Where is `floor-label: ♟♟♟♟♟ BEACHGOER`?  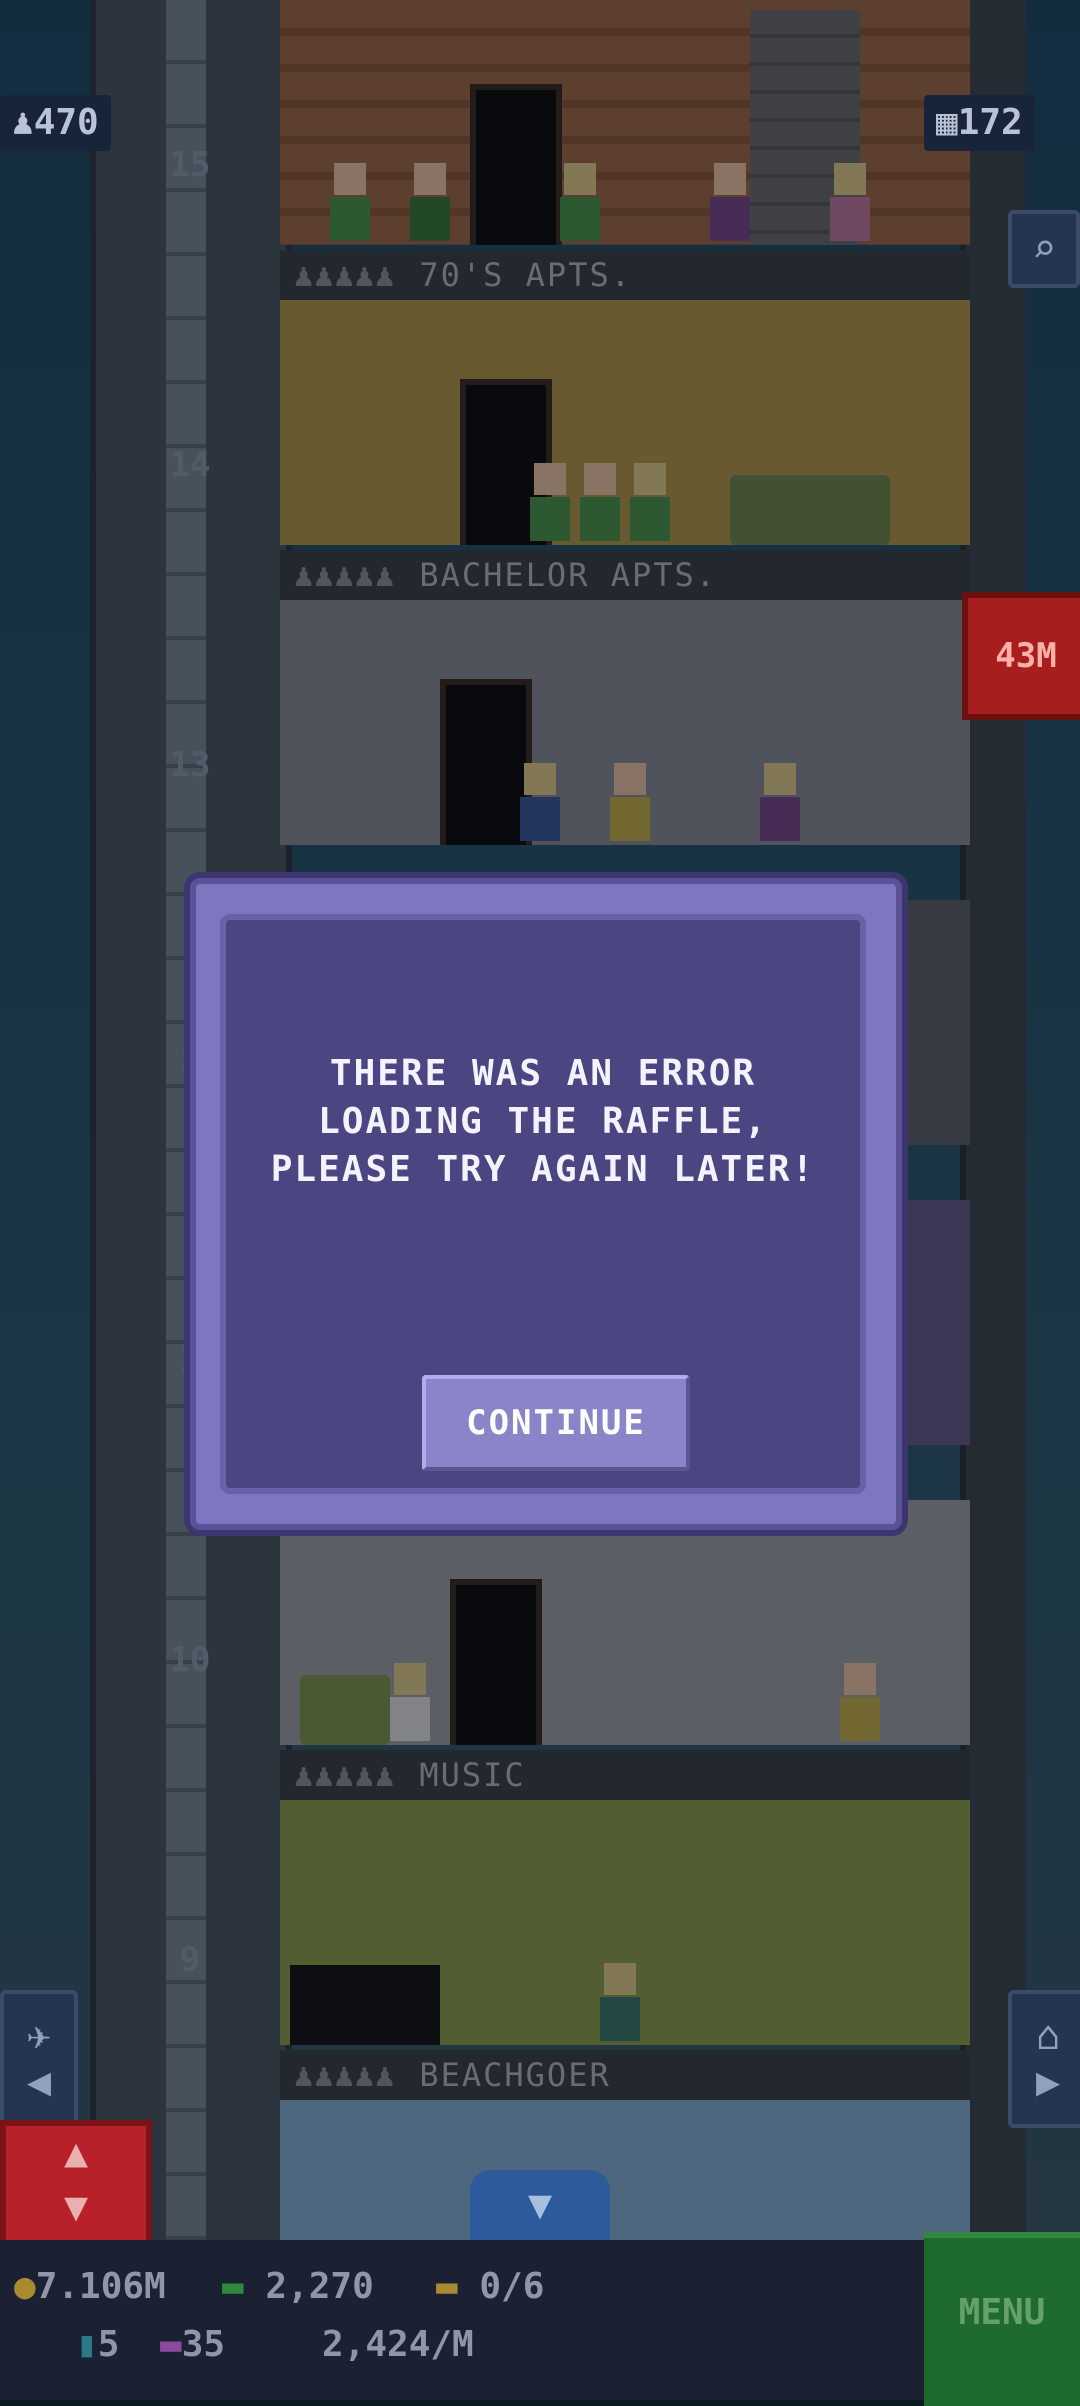 floor-label: ♟♟♟♟♟ BEACHGOER is located at coordinates (625, 2075).